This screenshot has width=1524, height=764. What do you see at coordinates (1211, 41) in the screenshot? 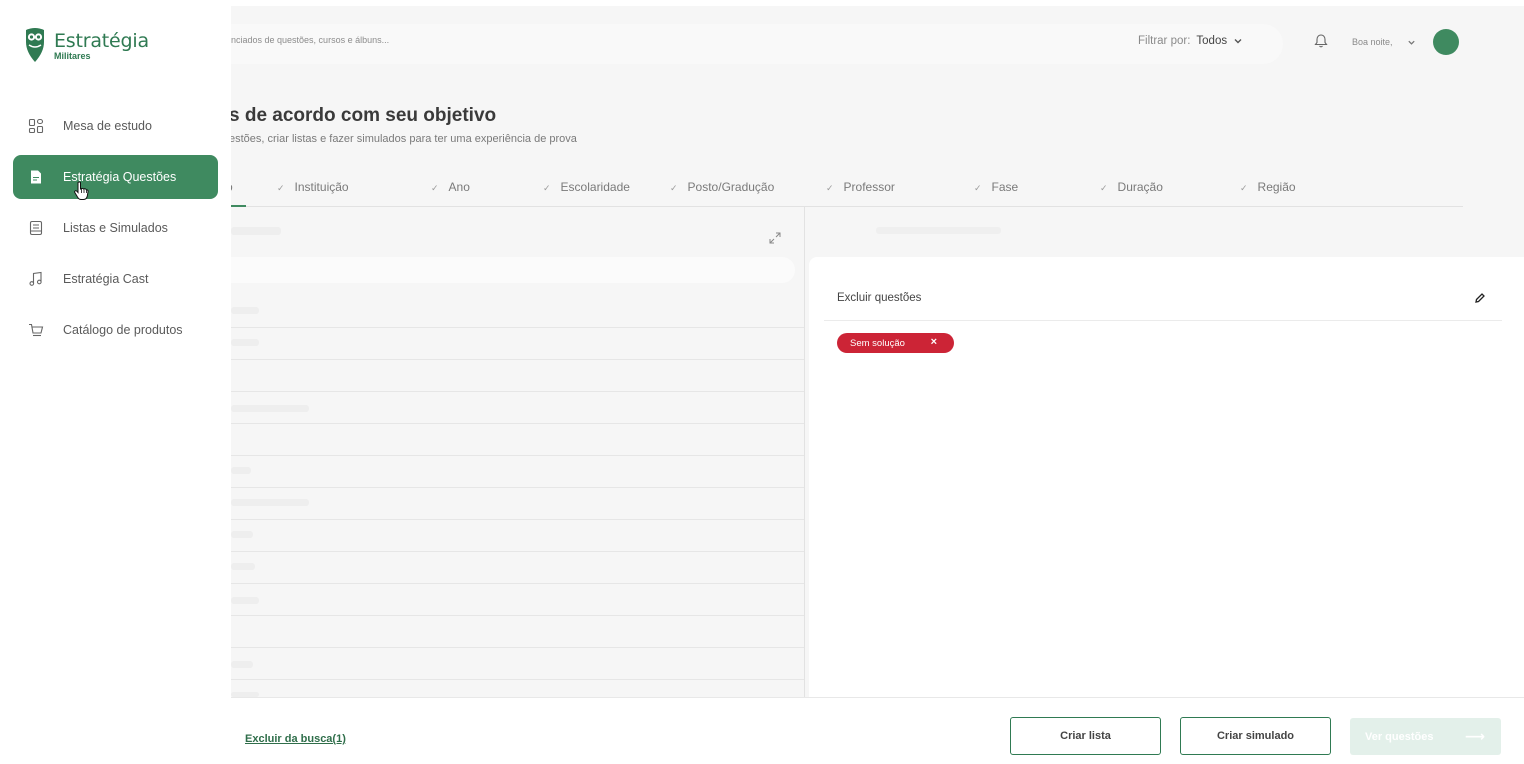
I see `filter-value: Todos` at bounding box center [1211, 41].